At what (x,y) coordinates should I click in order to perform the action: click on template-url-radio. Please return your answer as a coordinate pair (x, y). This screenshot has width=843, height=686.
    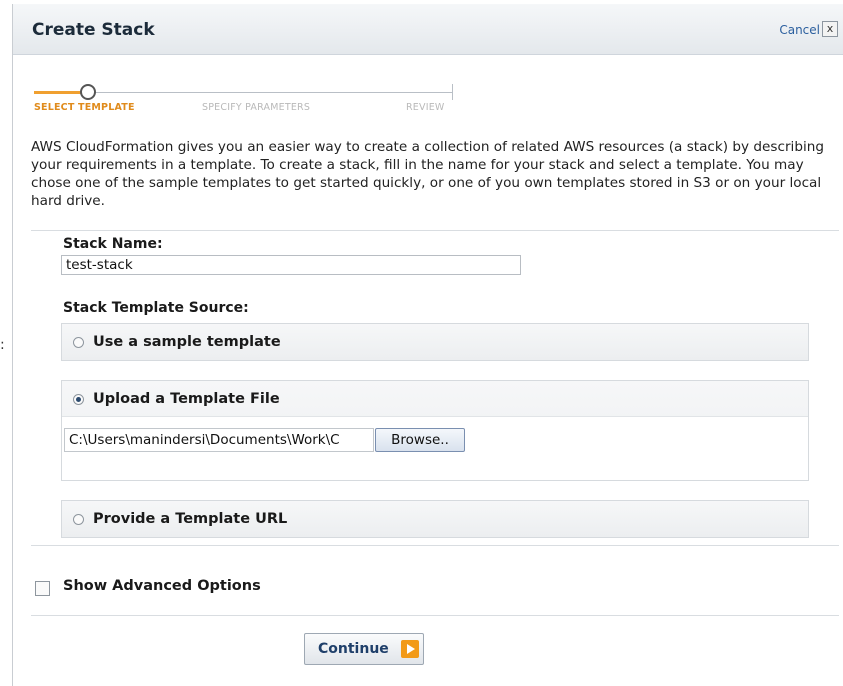
    Looking at the image, I should click on (78, 519).